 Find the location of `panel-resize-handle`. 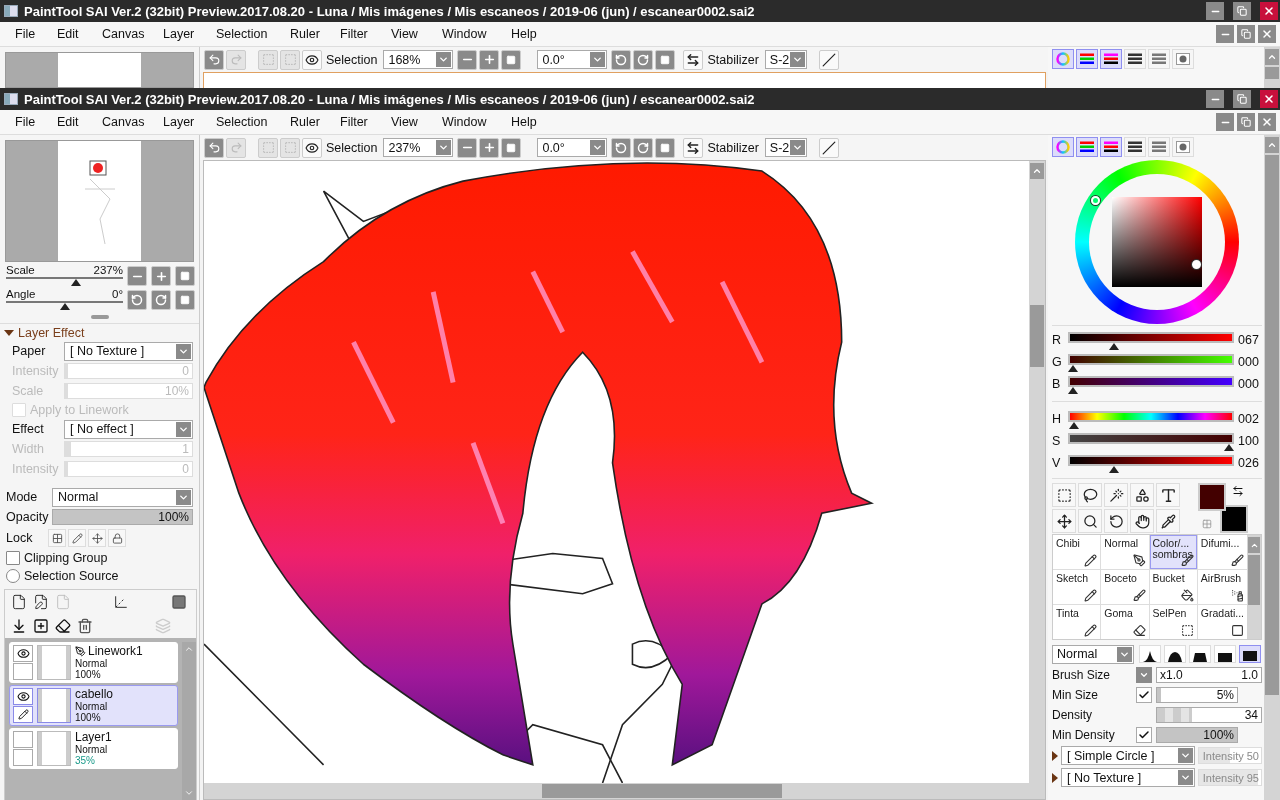

panel-resize-handle is located at coordinates (99, 317).